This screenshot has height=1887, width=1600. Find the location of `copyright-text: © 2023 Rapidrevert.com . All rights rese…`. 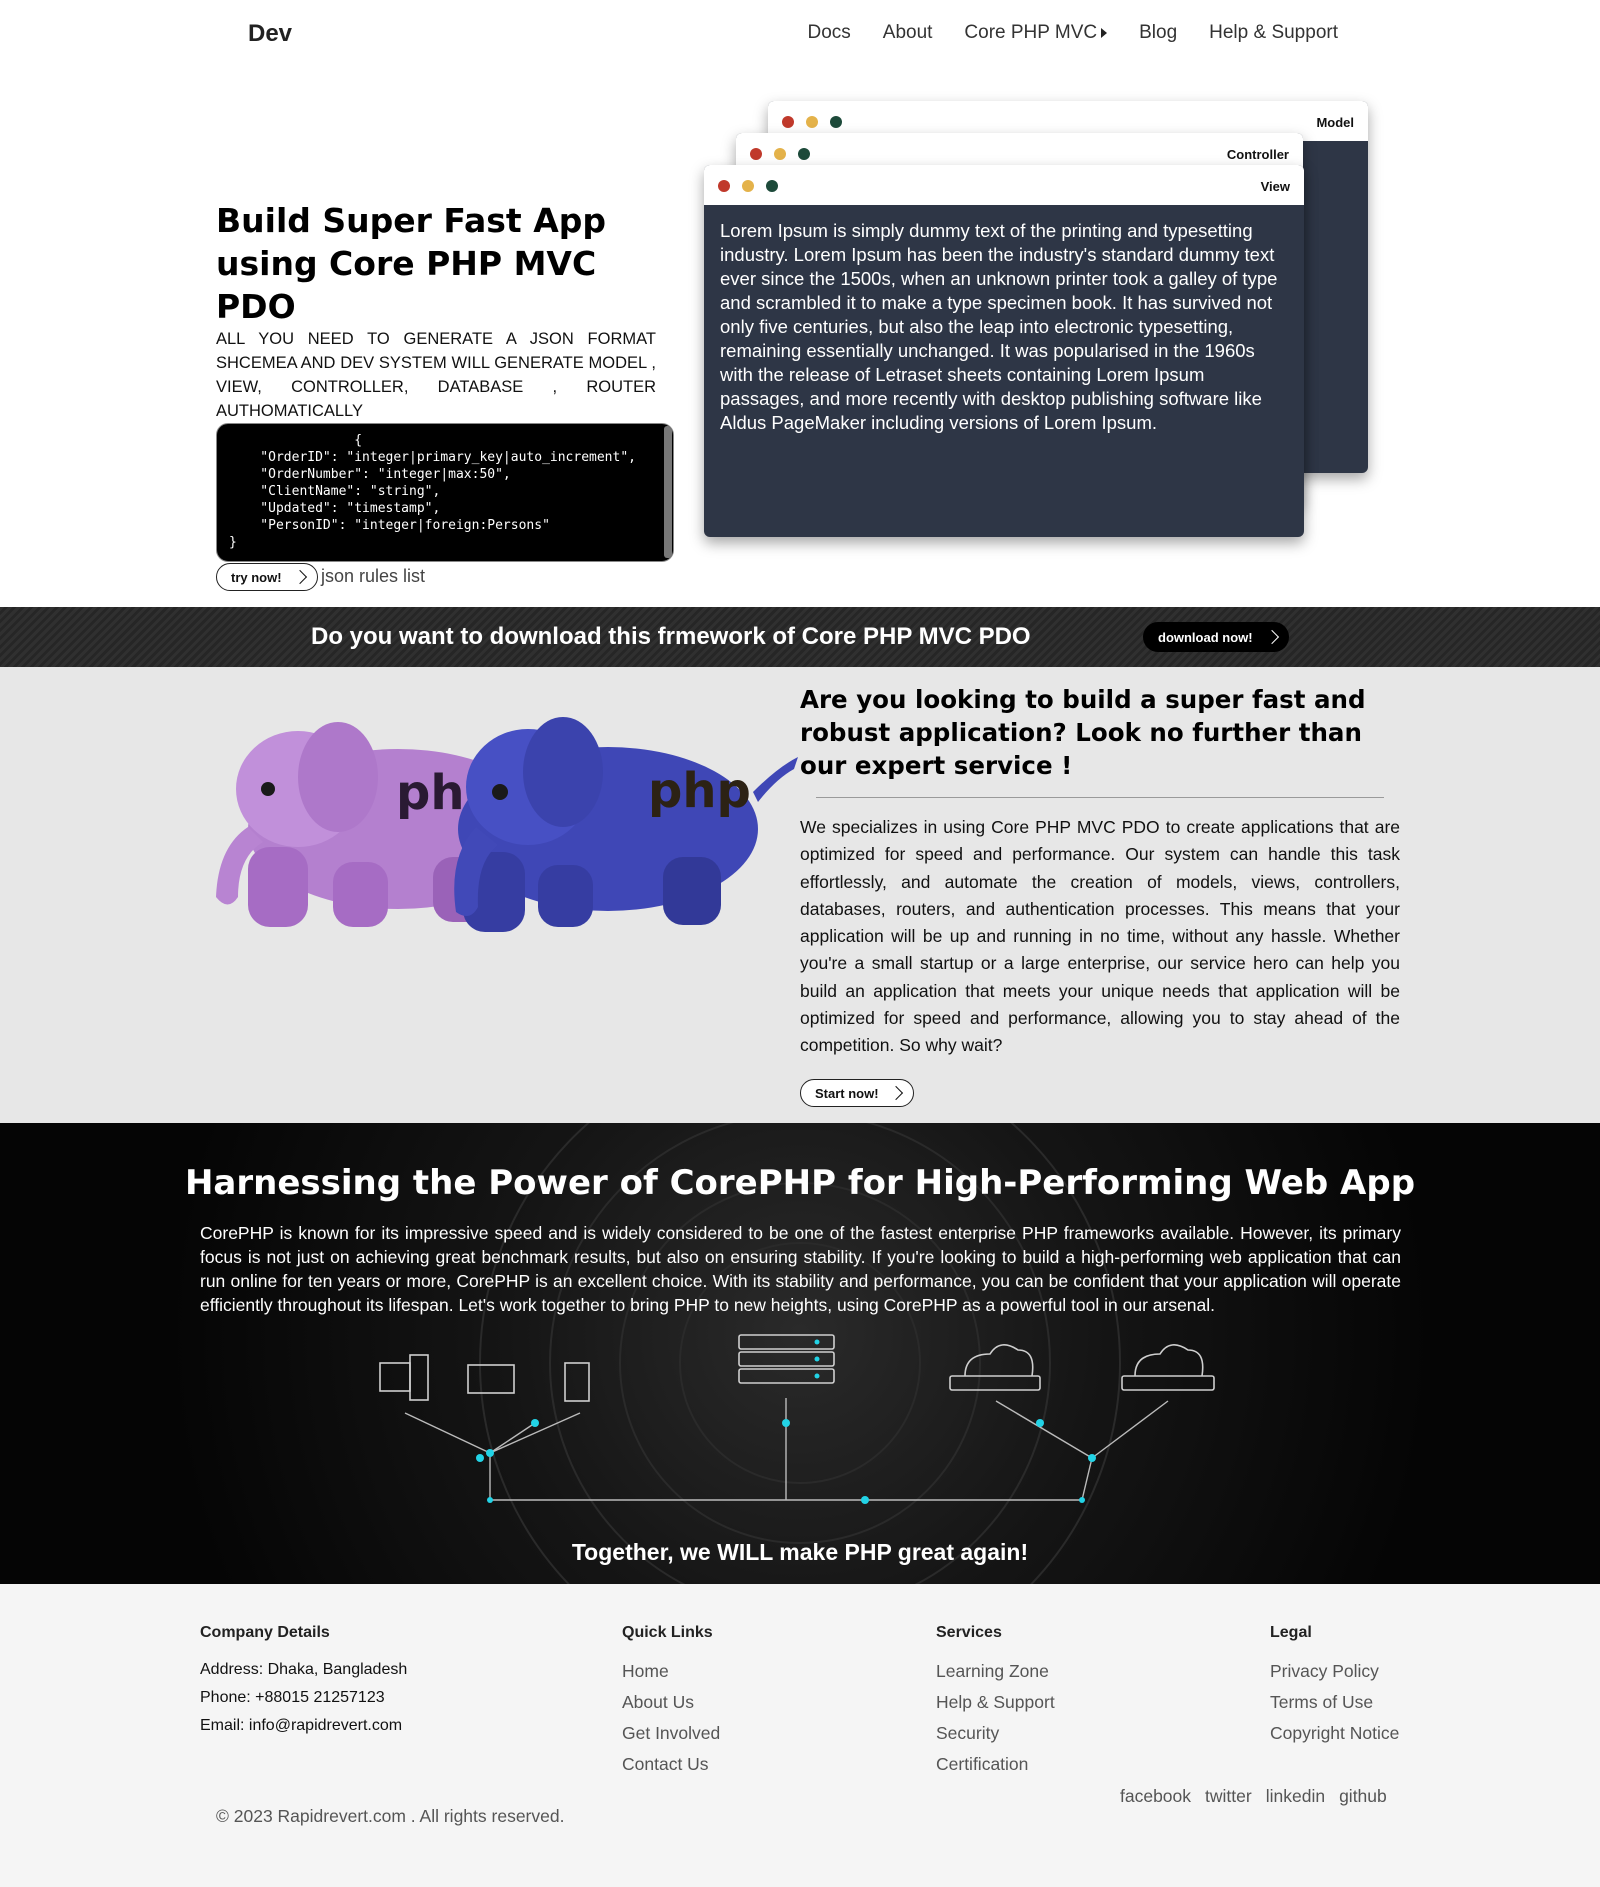

copyright-text: © 2023 Rapidrevert.com . All rights rese… is located at coordinates (390, 1816).